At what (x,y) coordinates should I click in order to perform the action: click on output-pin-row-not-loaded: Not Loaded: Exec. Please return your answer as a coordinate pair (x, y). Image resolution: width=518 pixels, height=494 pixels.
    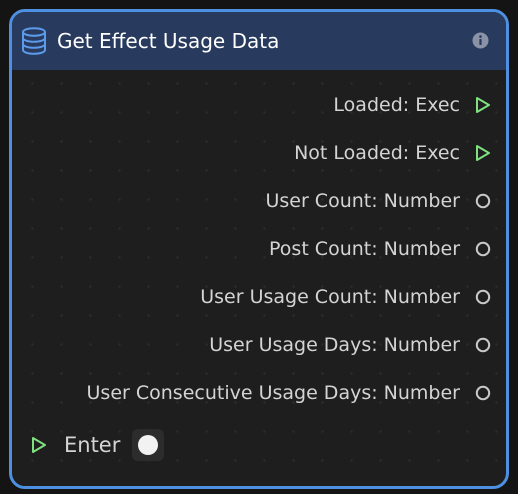
    Looking at the image, I should click on (393, 153).